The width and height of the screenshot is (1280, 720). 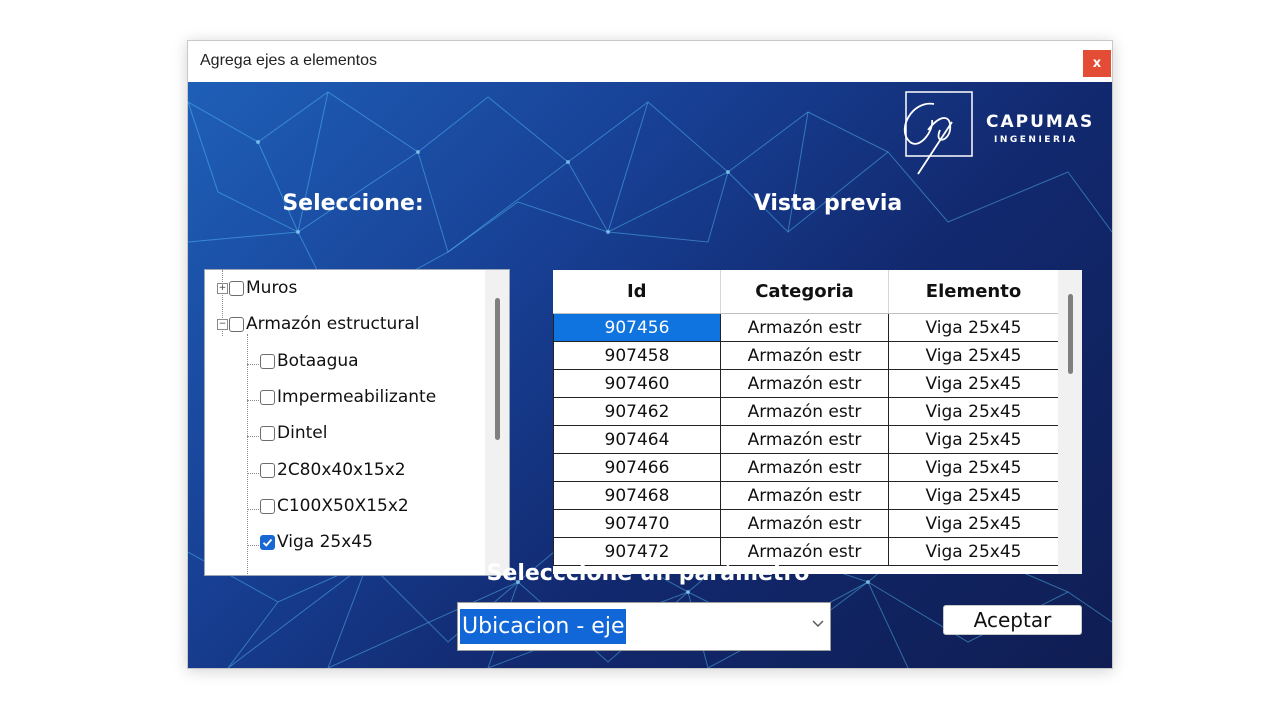 I want to click on tree-line, so click(x=247, y=454).